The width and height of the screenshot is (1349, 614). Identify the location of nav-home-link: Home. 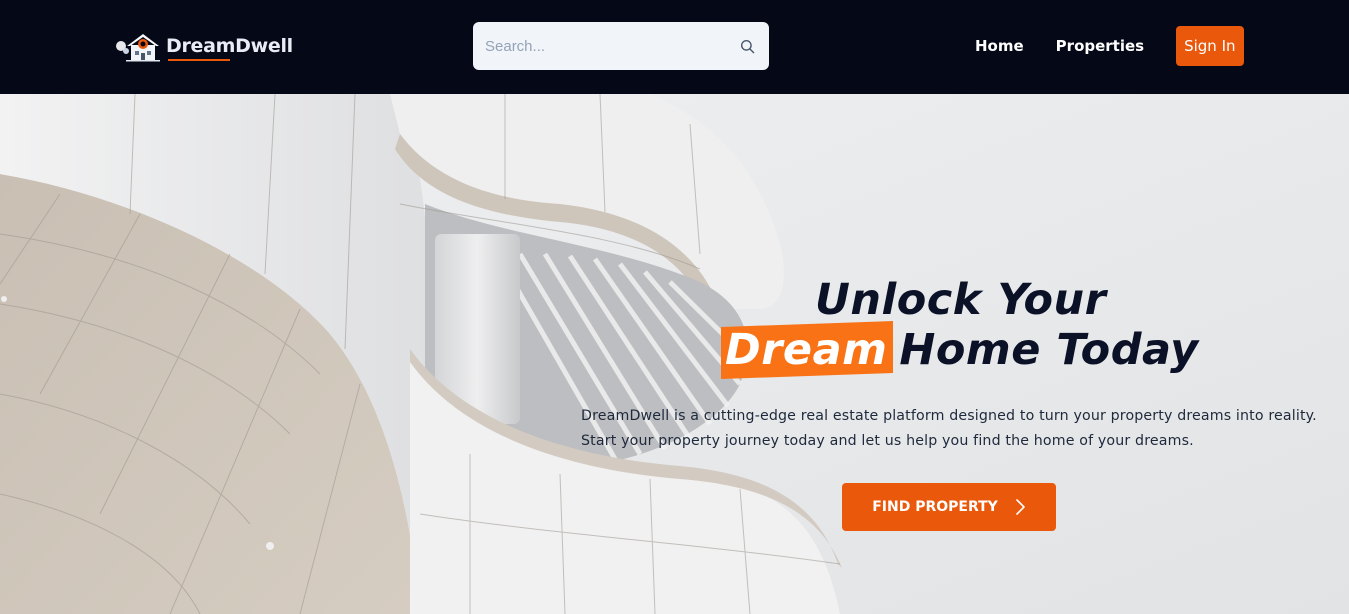
(999, 46).